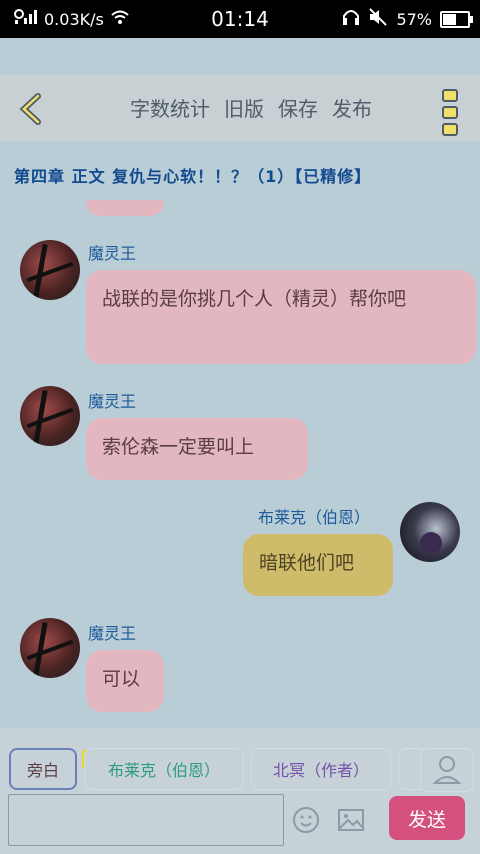 This screenshot has height=854, width=480. I want to click on editor-toolbar: 字数统计 旧版 保存 发布, so click(240, 108).